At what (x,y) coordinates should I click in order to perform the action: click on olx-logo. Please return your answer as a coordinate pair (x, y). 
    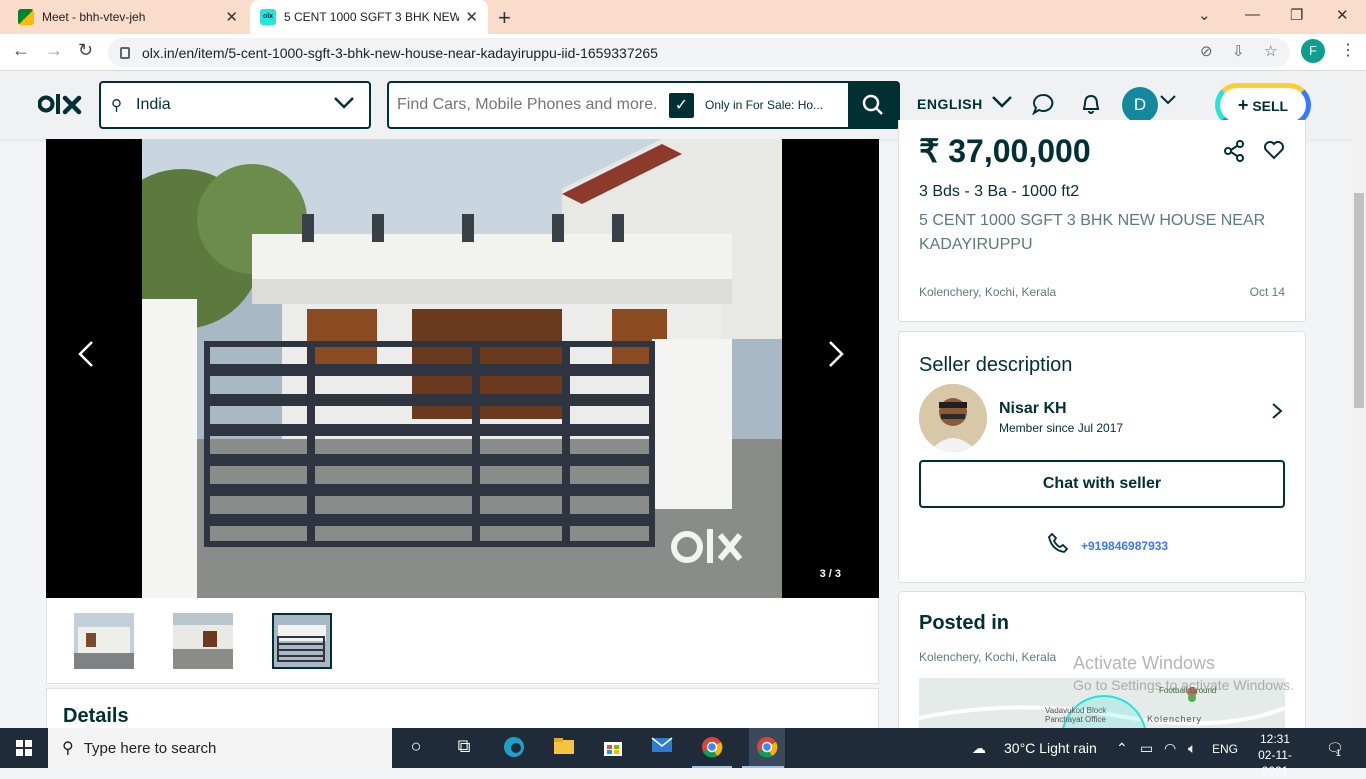
    Looking at the image, I should click on (59, 107).